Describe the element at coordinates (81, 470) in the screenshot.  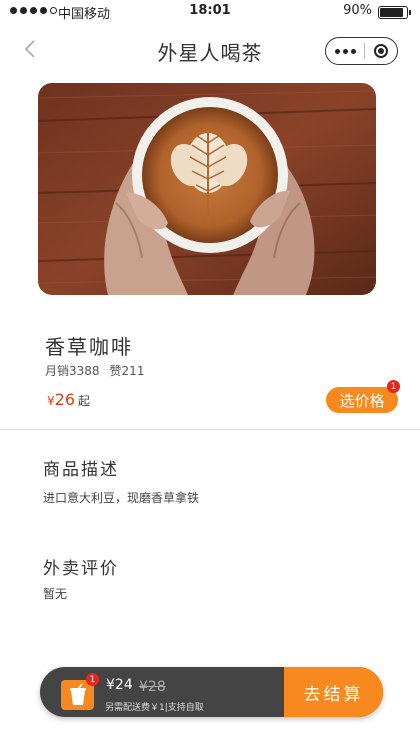
I see `description-title: 商品描述` at that location.